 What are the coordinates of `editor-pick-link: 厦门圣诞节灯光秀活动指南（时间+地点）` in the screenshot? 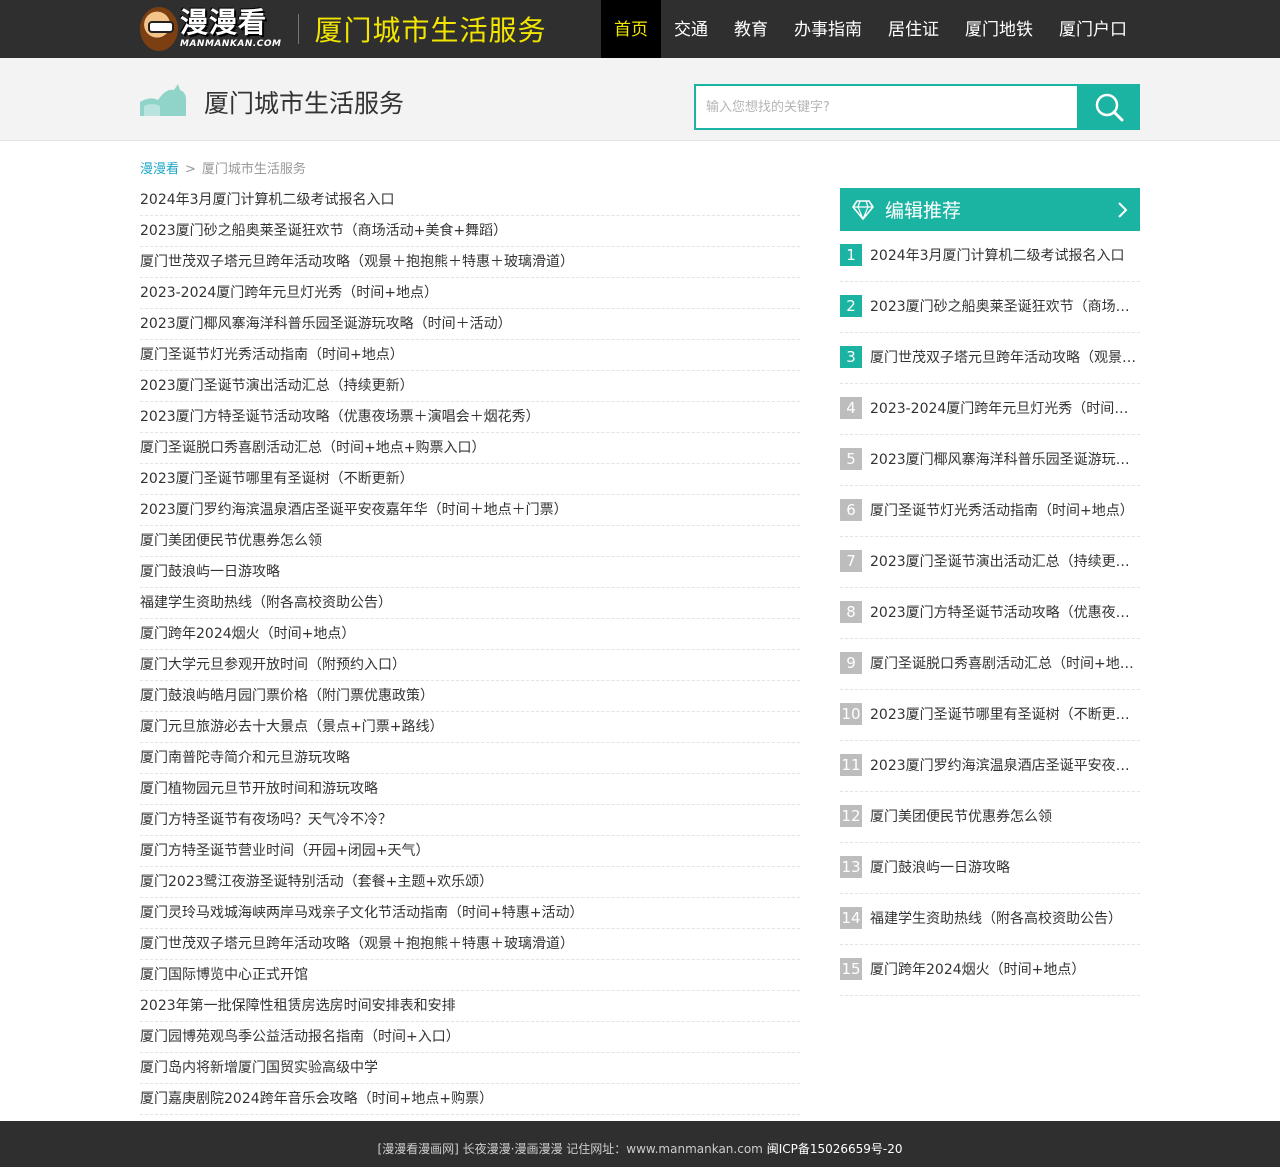 It's located at (1005, 510).